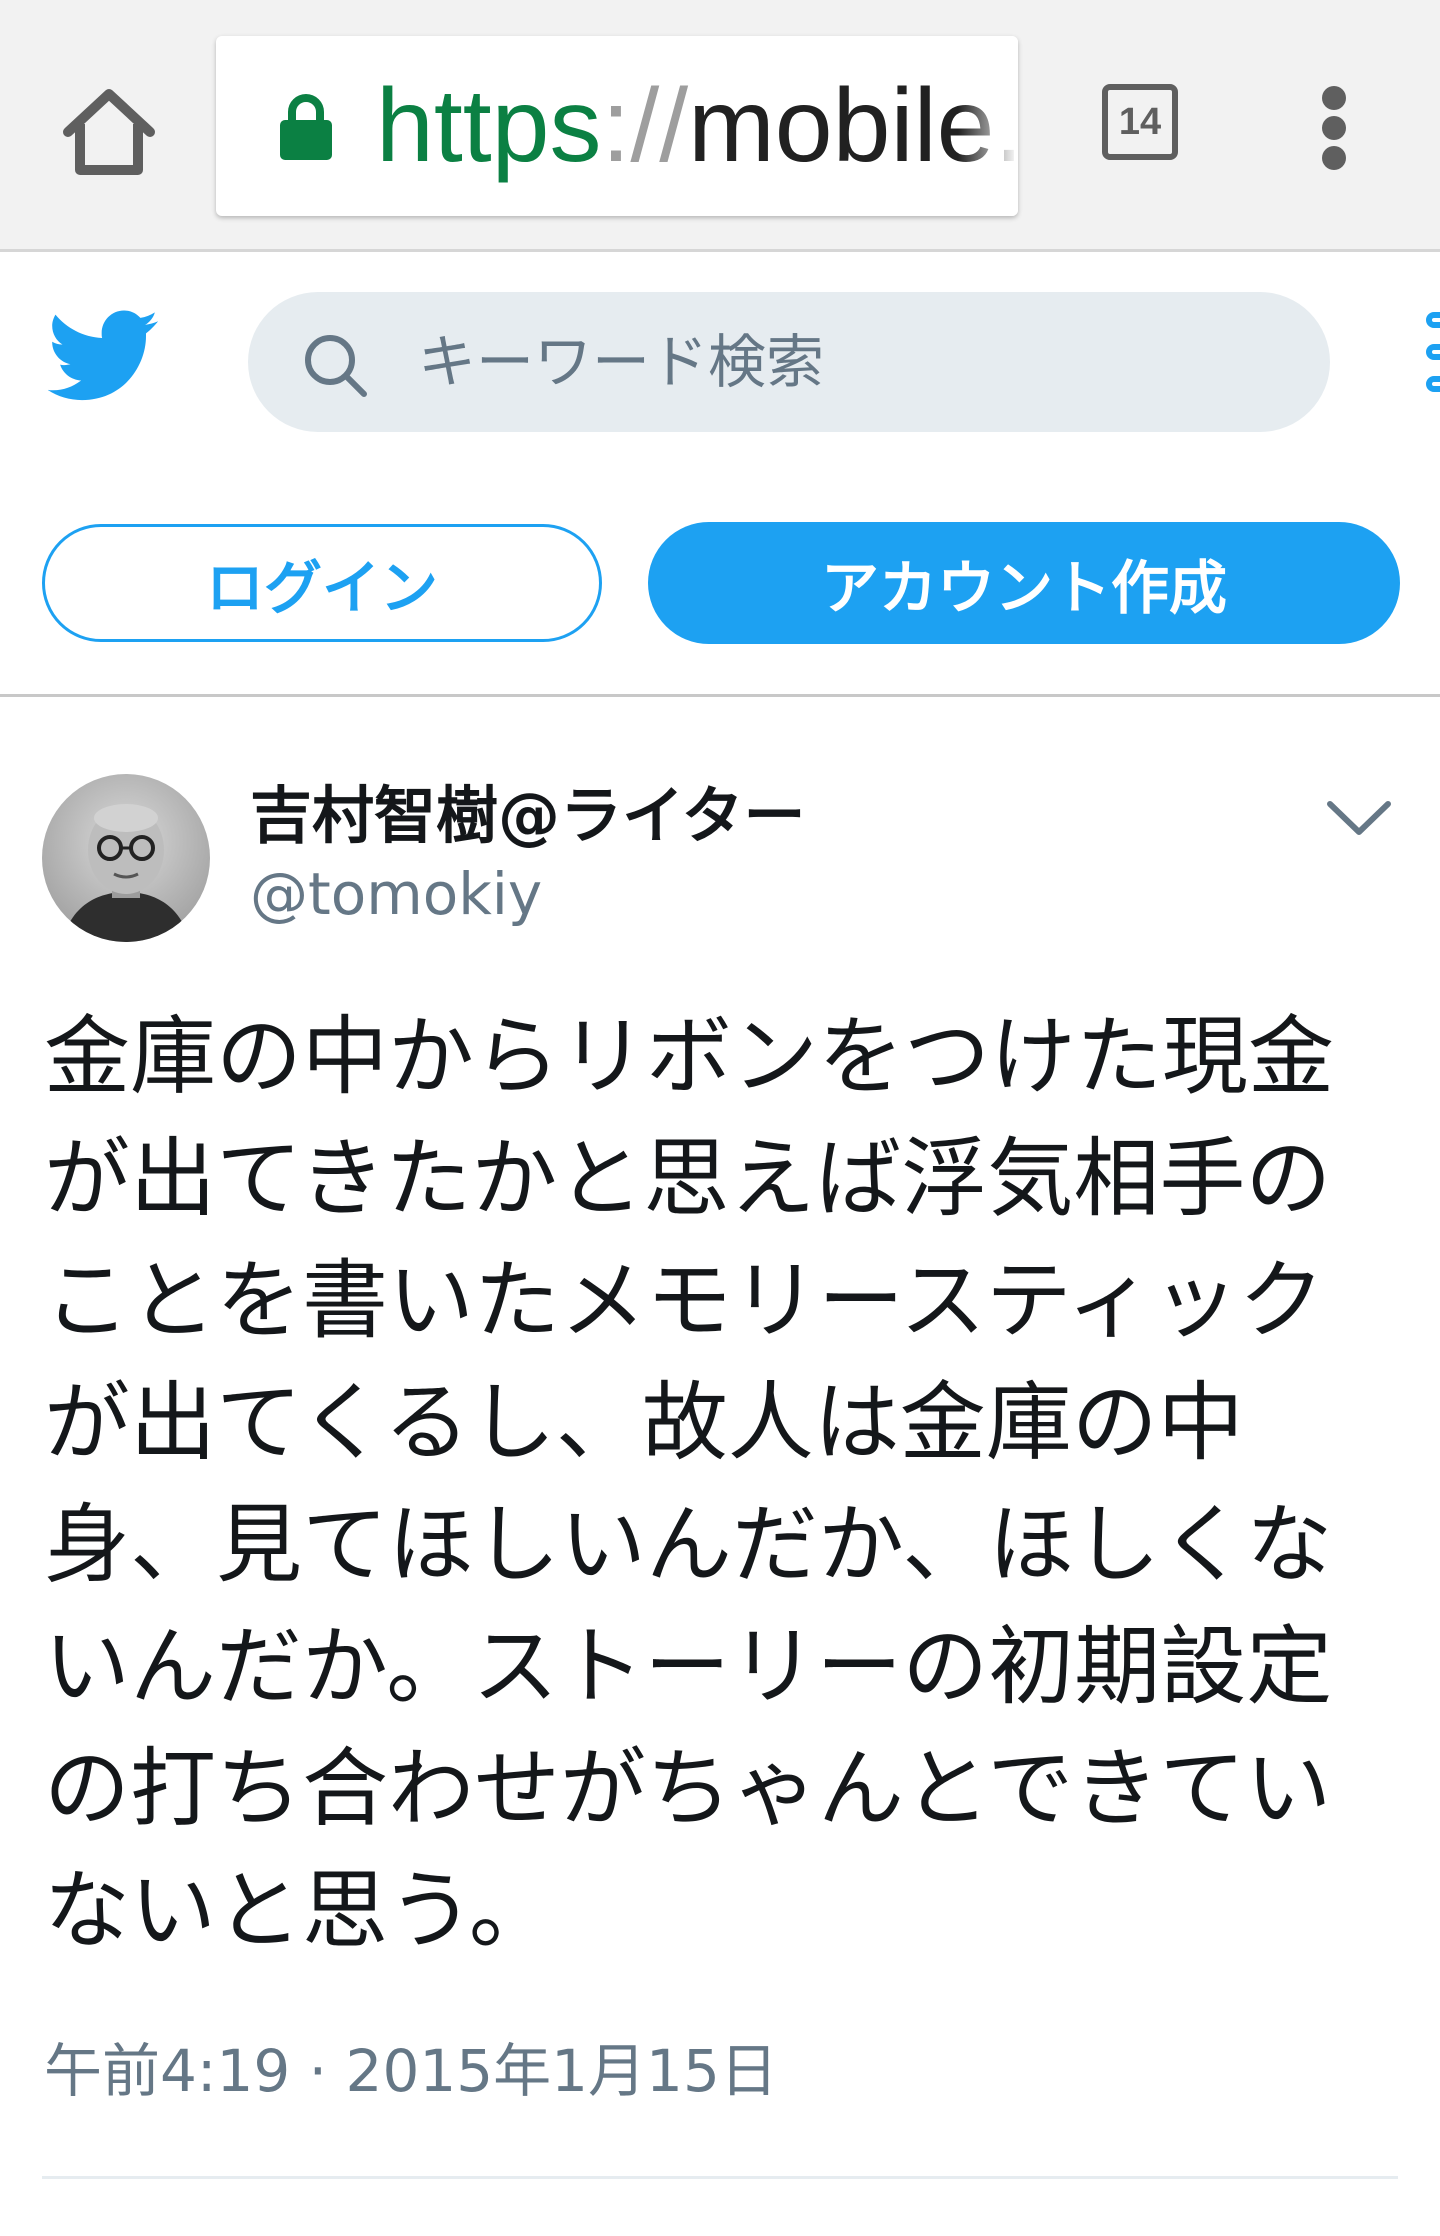 Image resolution: width=1440 pixels, height=2236 pixels. I want to click on url-scheme: https, so click(489, 126).